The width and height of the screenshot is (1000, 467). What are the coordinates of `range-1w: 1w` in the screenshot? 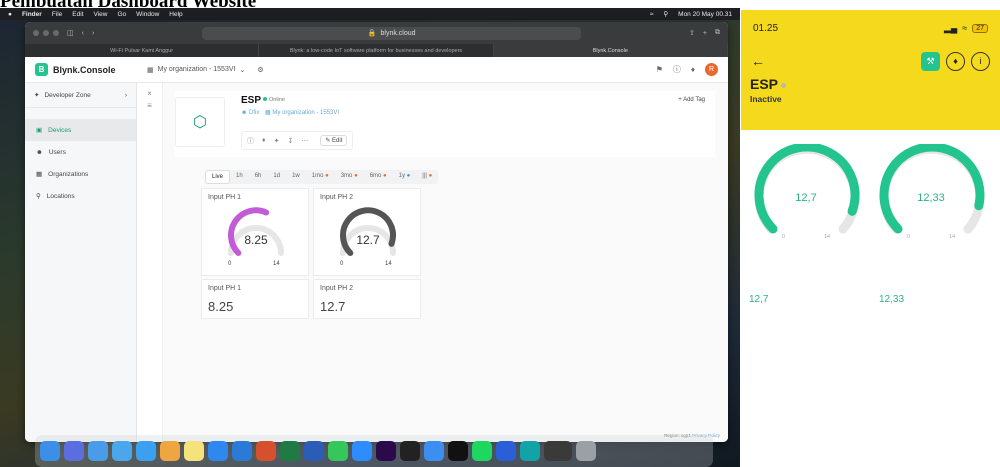 It's located at (296, 177).